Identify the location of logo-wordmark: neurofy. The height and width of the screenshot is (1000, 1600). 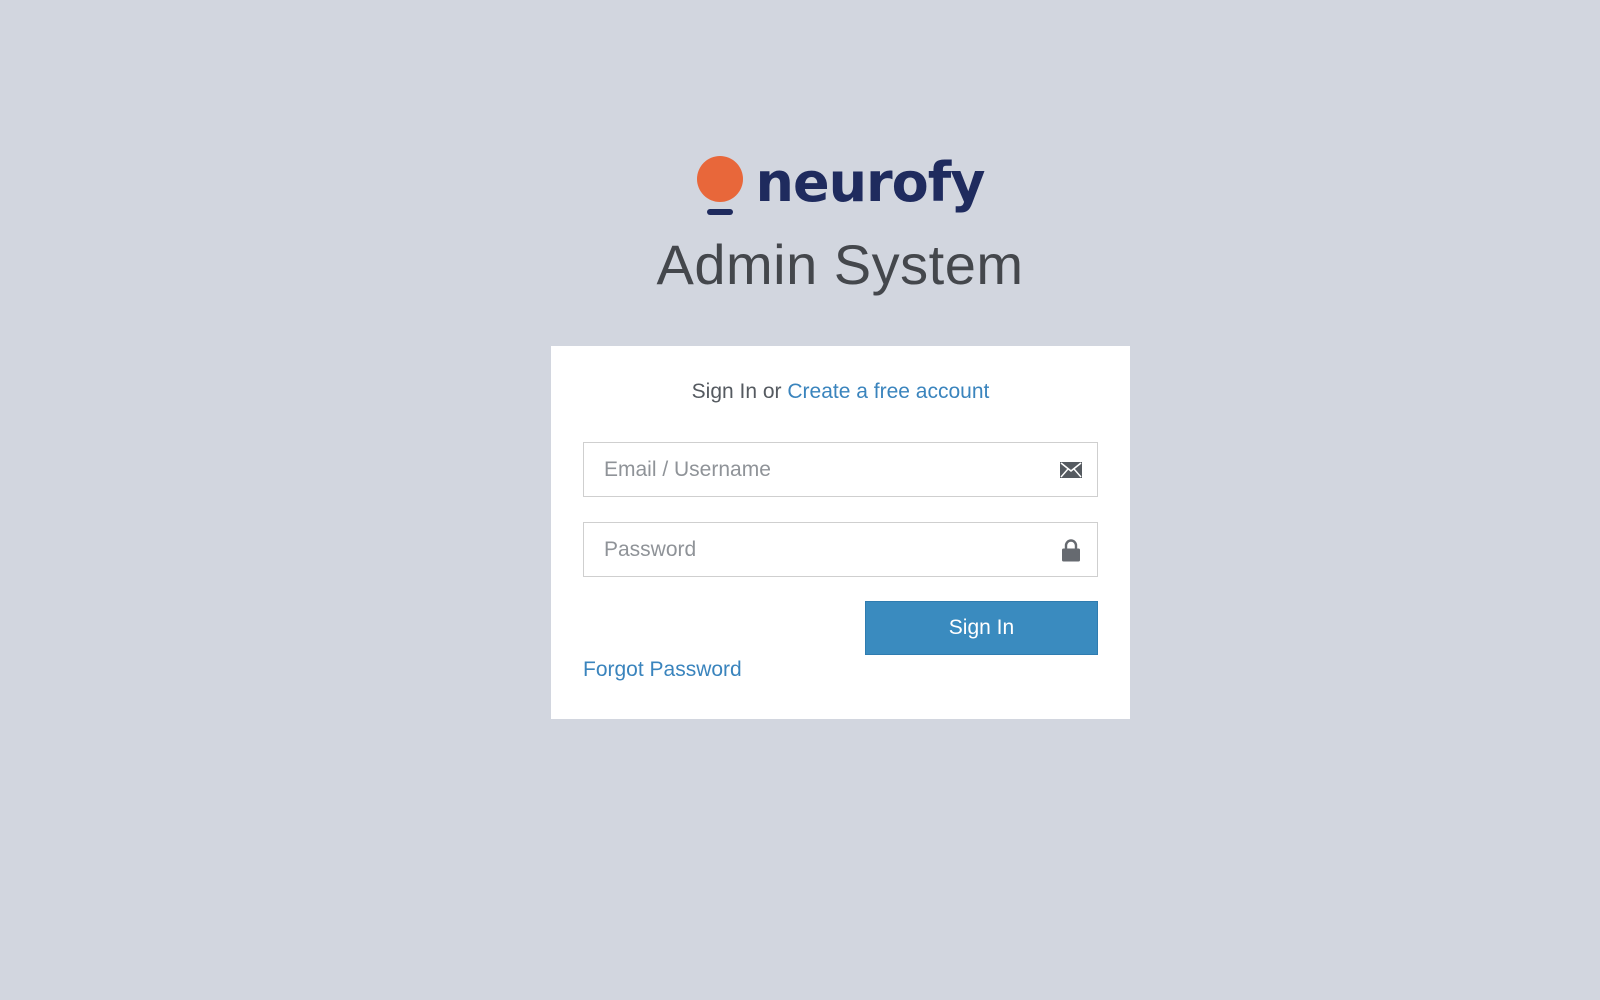
(870, 182).